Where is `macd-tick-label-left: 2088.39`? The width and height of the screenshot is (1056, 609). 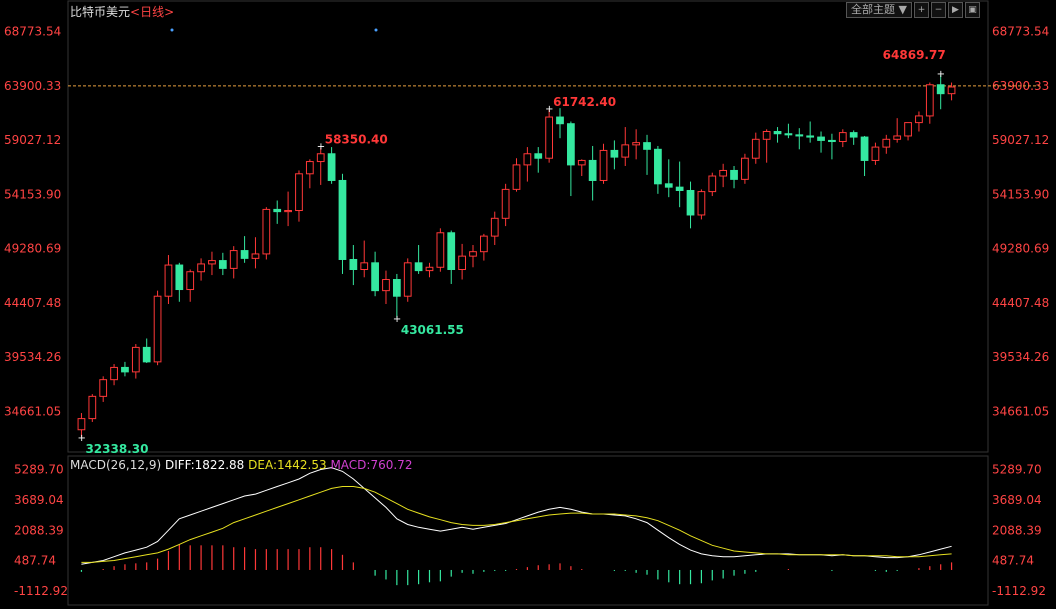 macd-tick-label-left: 2088.39 is located at coordinates (39, 530).